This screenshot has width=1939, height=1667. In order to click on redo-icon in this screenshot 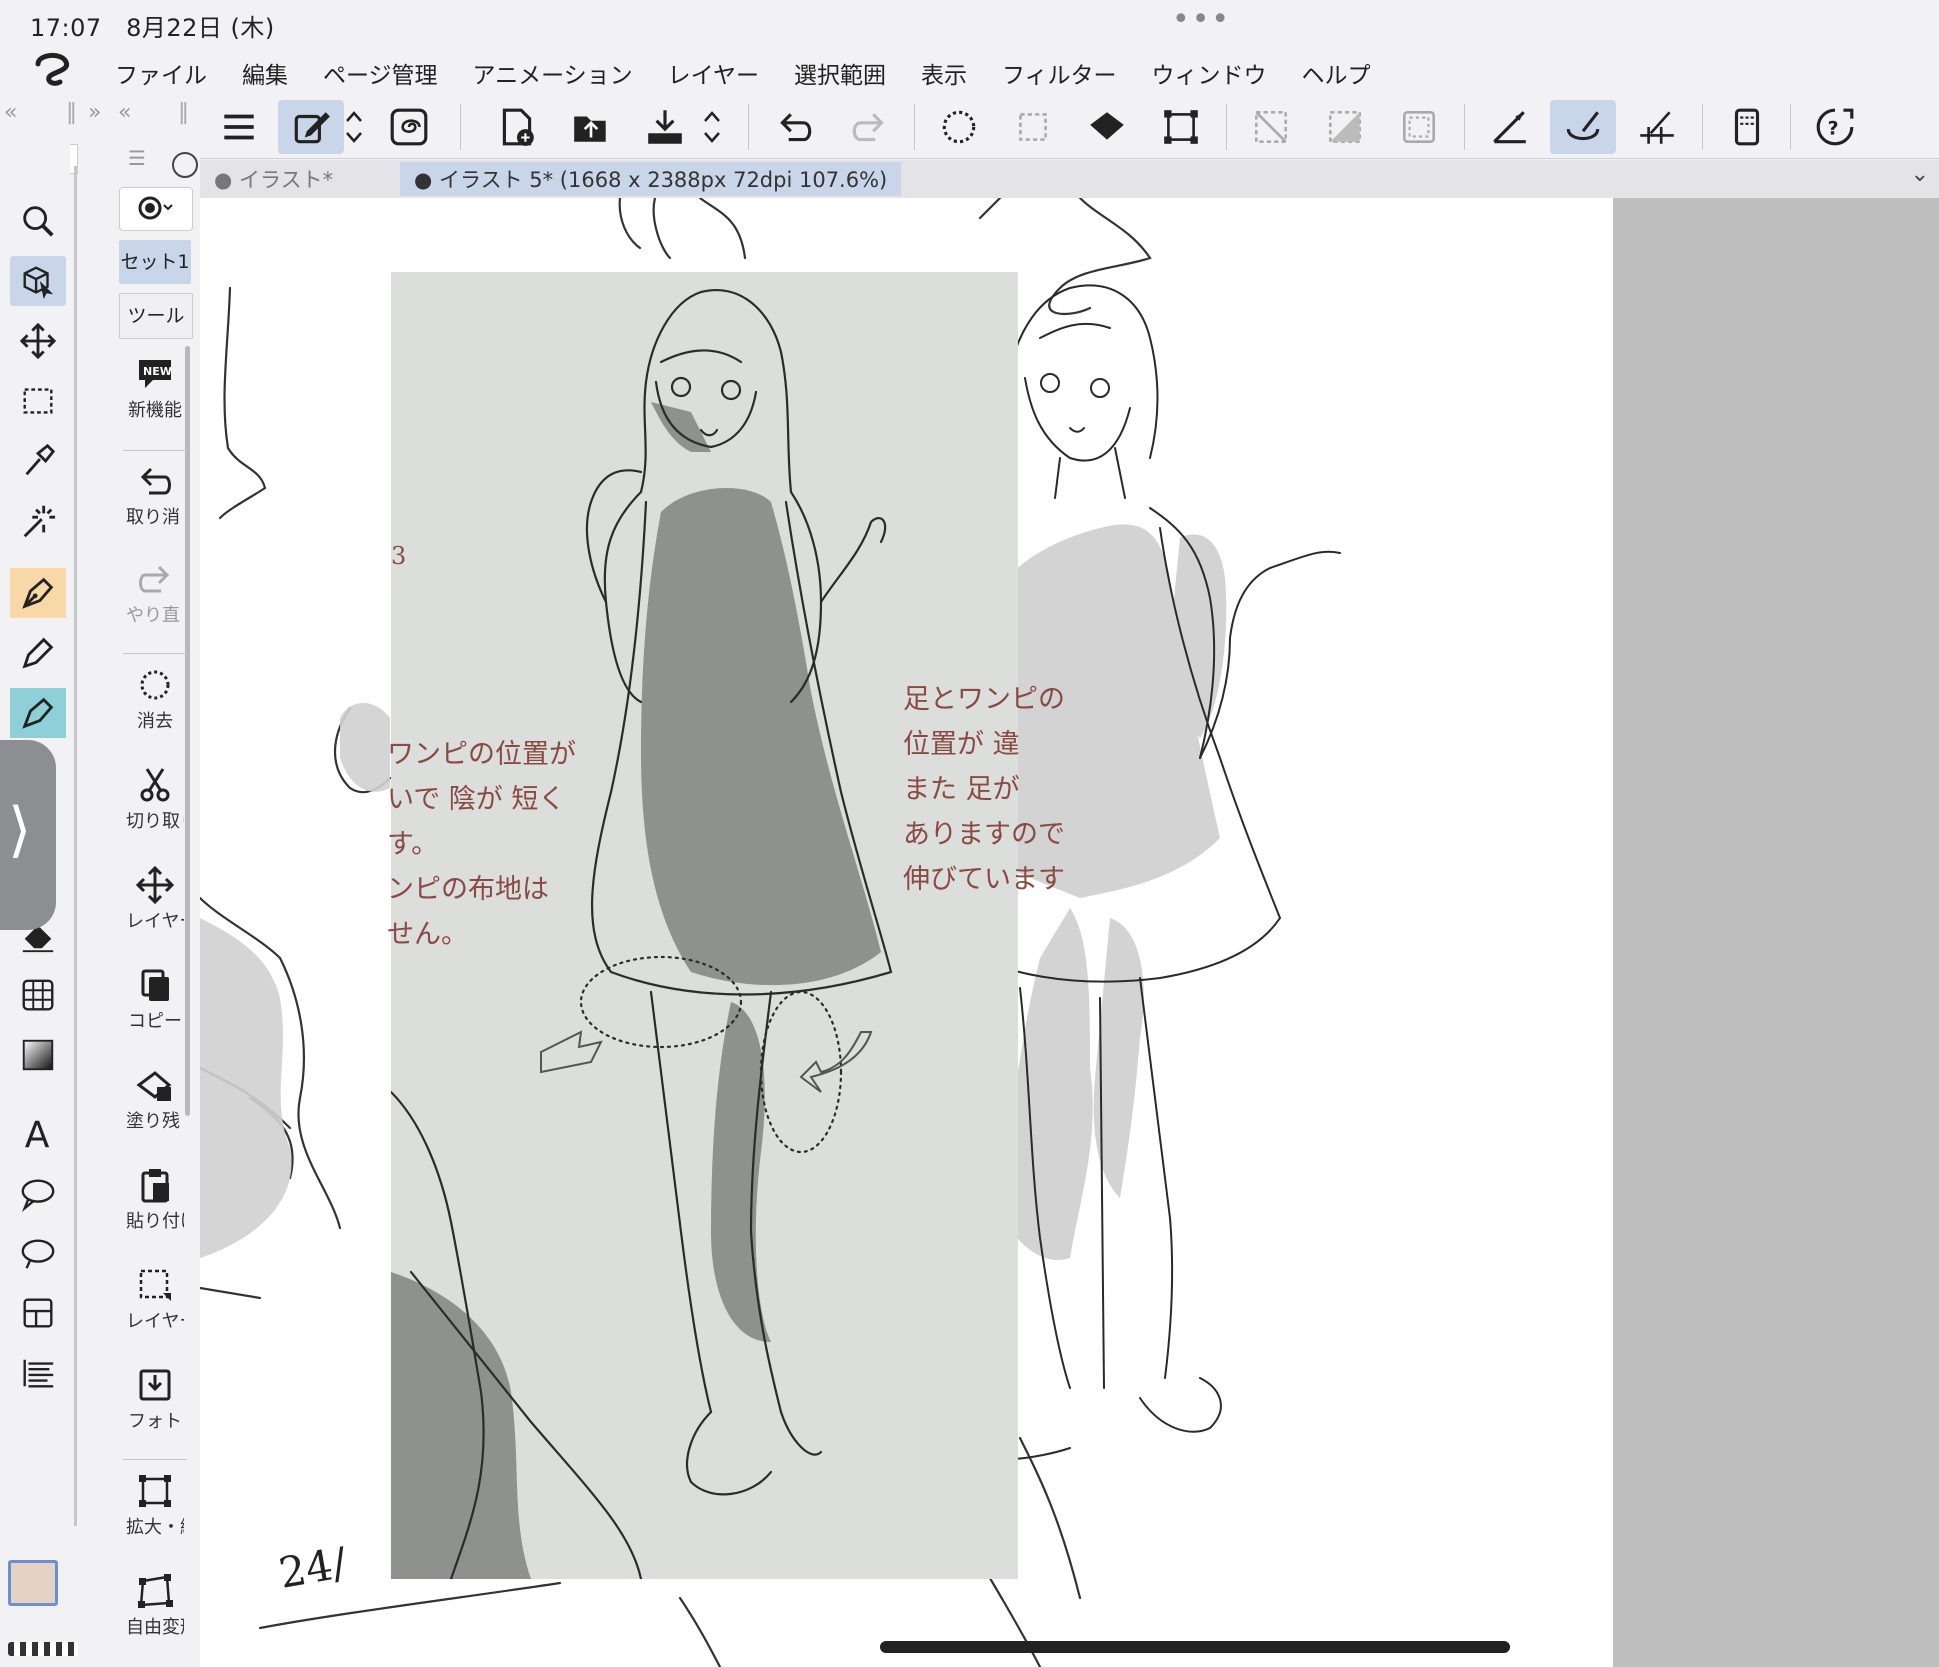, I will do `click(154, 579)`.